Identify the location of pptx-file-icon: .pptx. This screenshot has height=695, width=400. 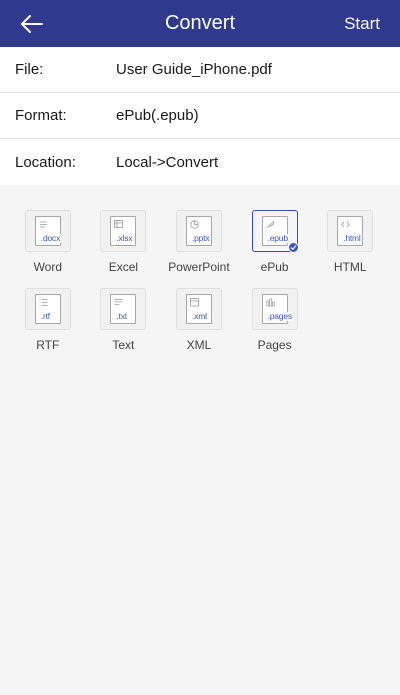
(198, 231).